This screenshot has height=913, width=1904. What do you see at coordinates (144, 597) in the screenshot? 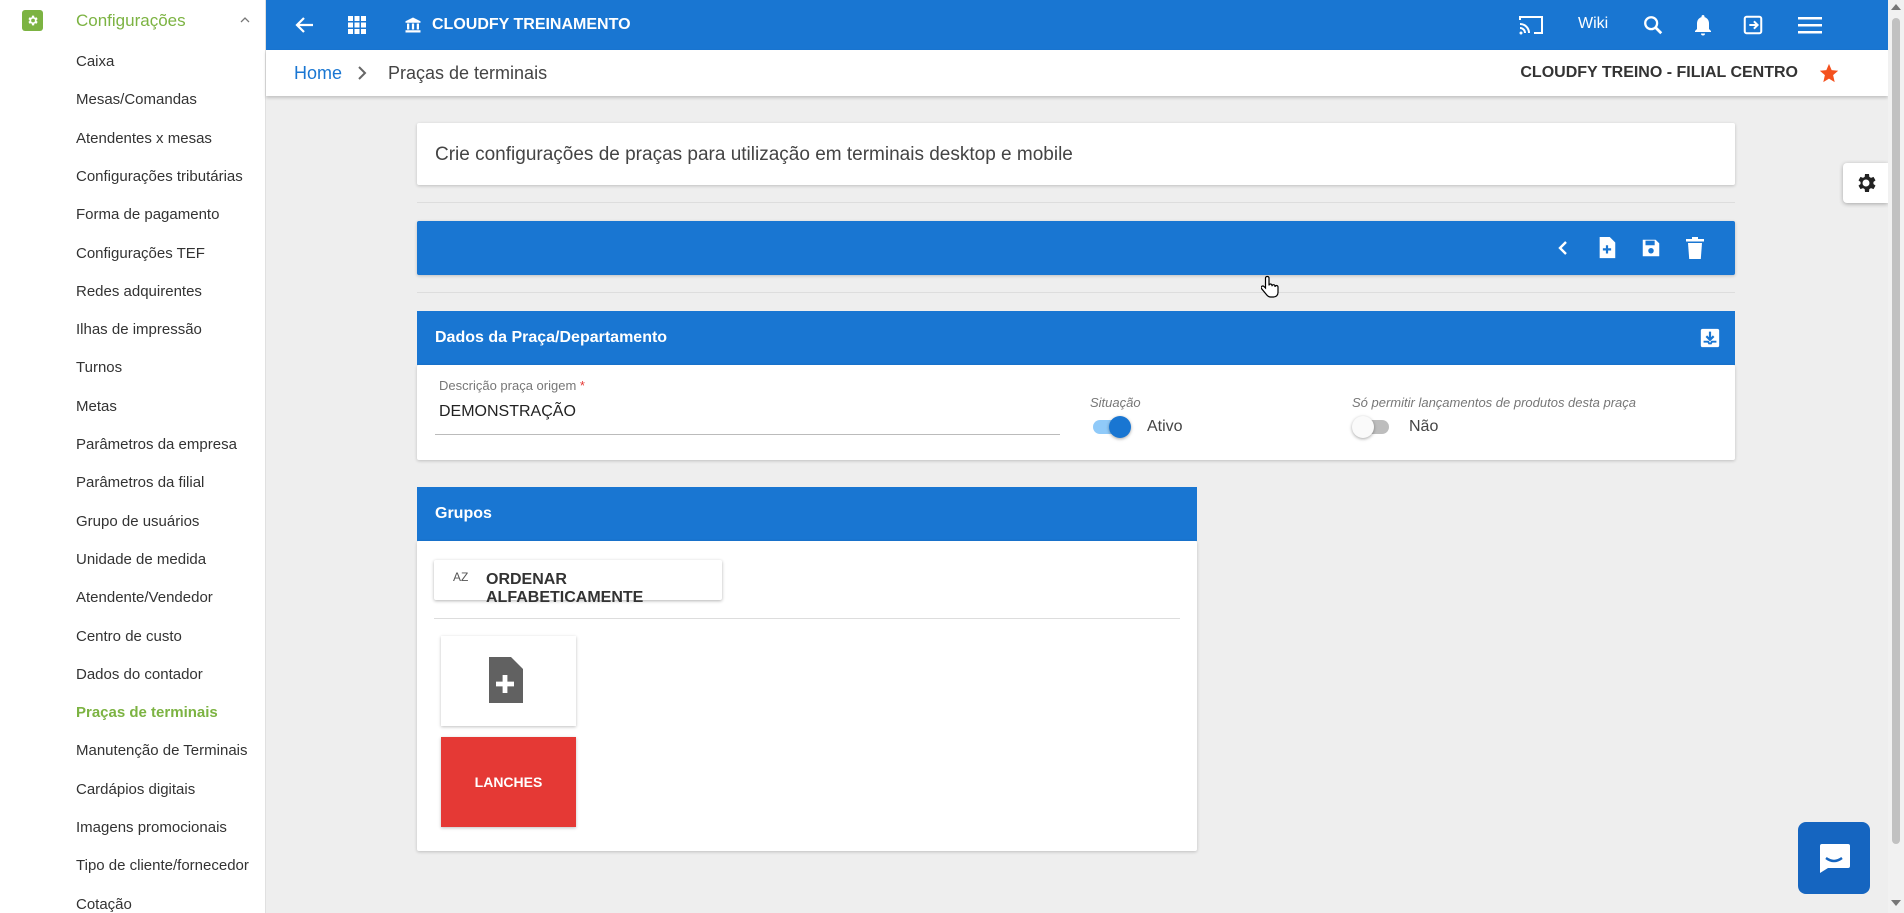
I see `sidebar-item: Atendente/Vendedor` at bounding box center [144, 597].